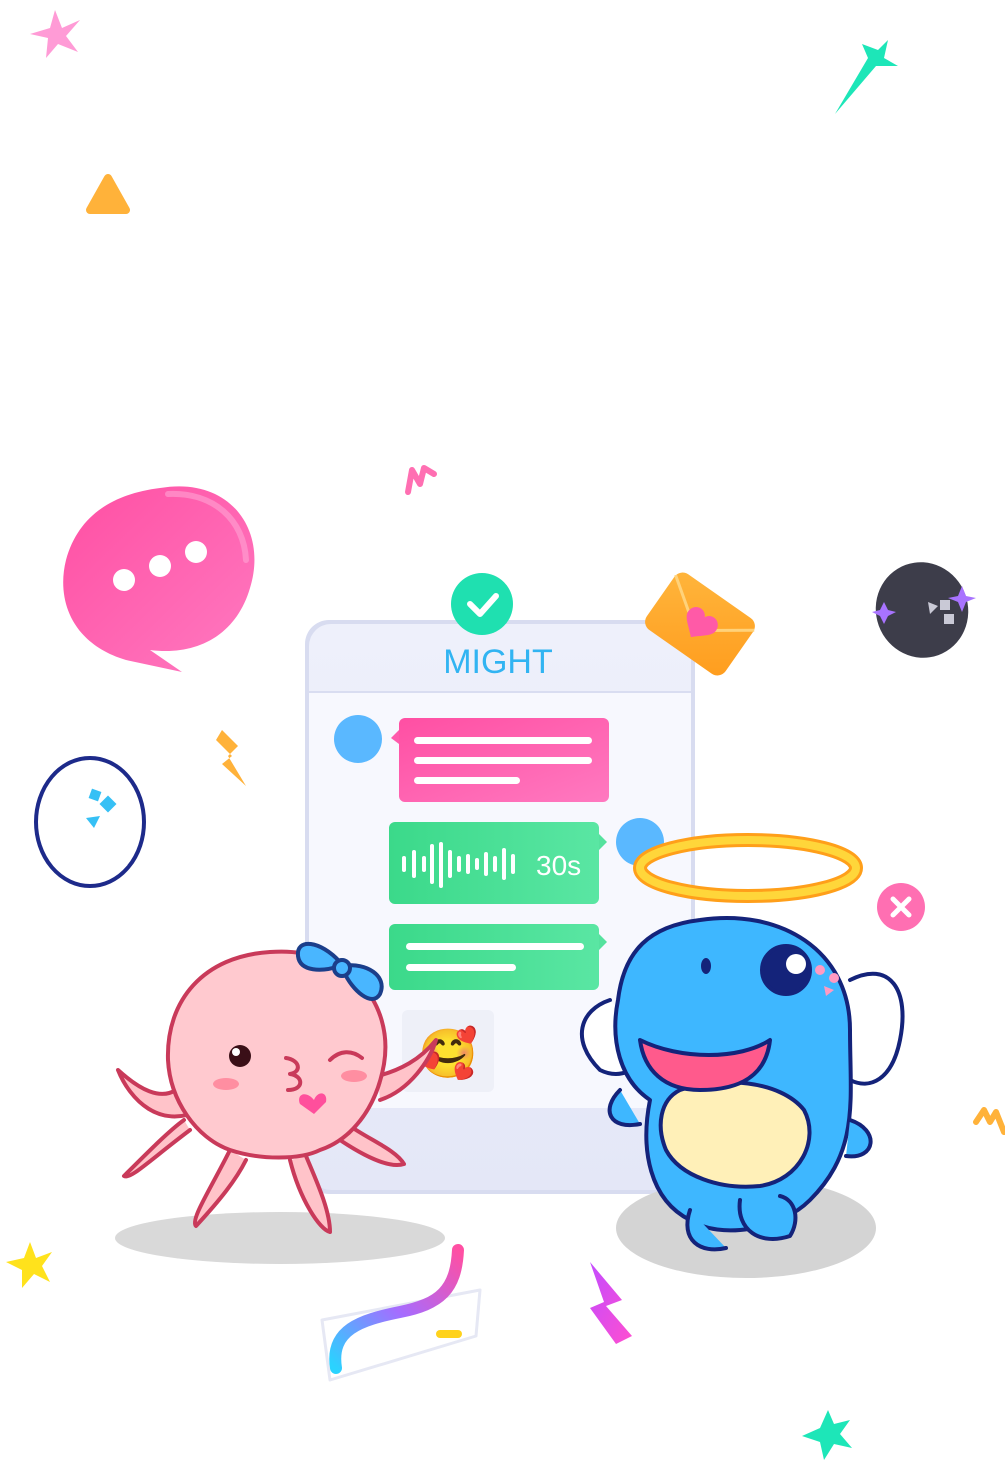  I want to click on app-title: MIGHT, so click(498, 662).